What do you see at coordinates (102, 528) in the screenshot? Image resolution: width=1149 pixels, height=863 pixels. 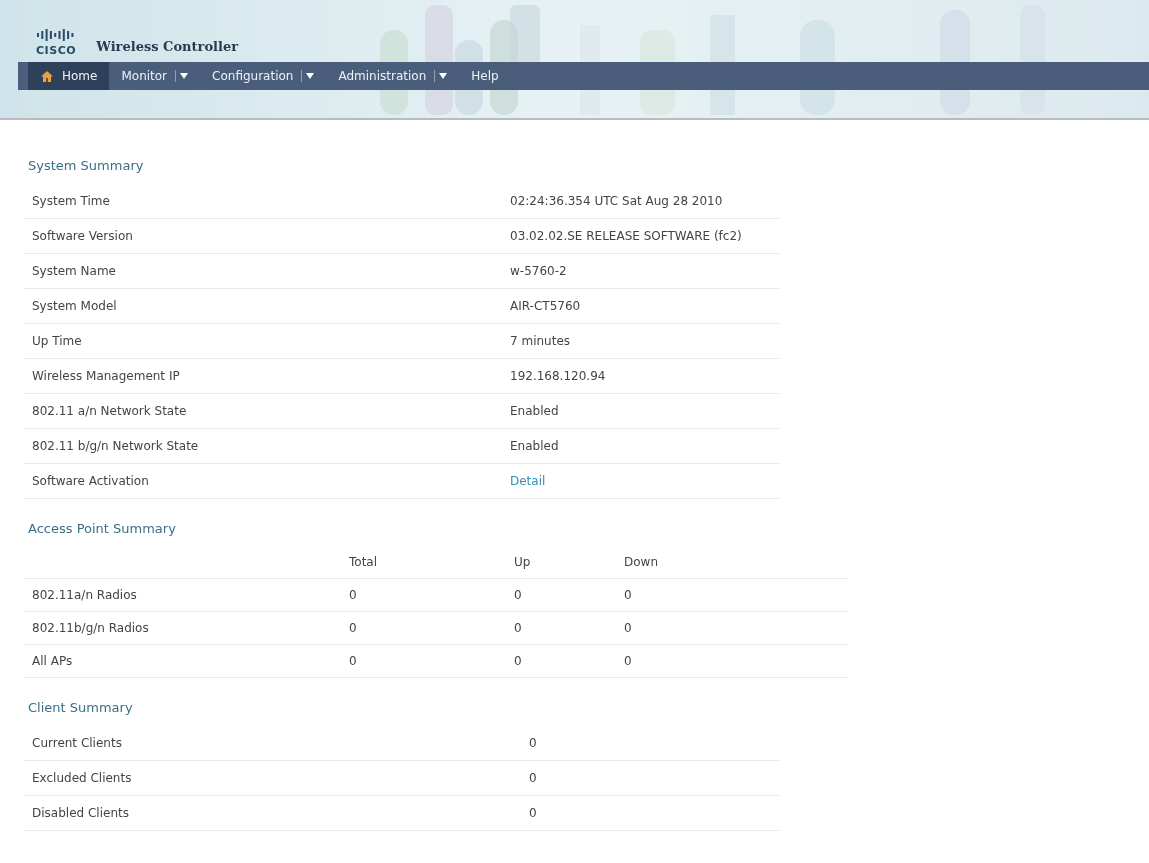 I see `section-heading: Access Point Summary` at bounding box center [102, 528].